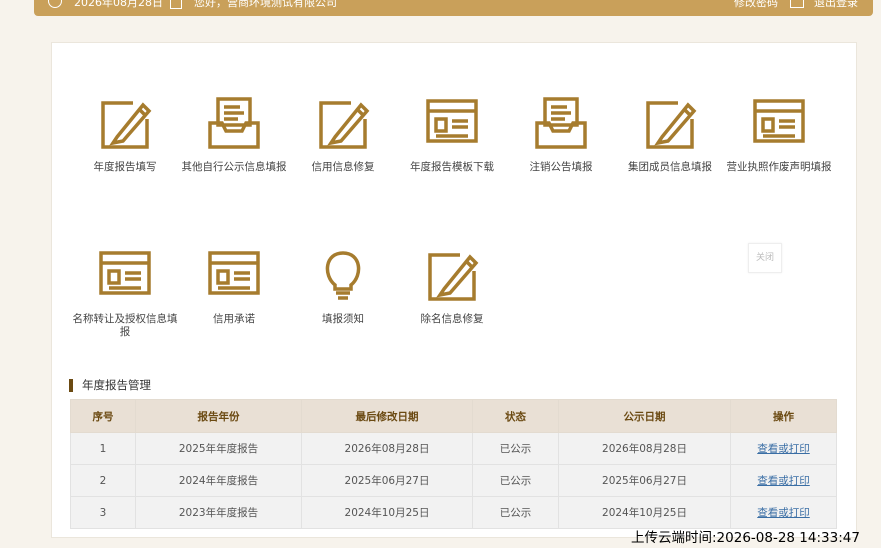 Image resolution: width=881 pixels, height=548 pixels. What do you see at coordinates (343, 275) in the screenshot?
I see `lightbulb-icon` at bounding box center [343, 275].